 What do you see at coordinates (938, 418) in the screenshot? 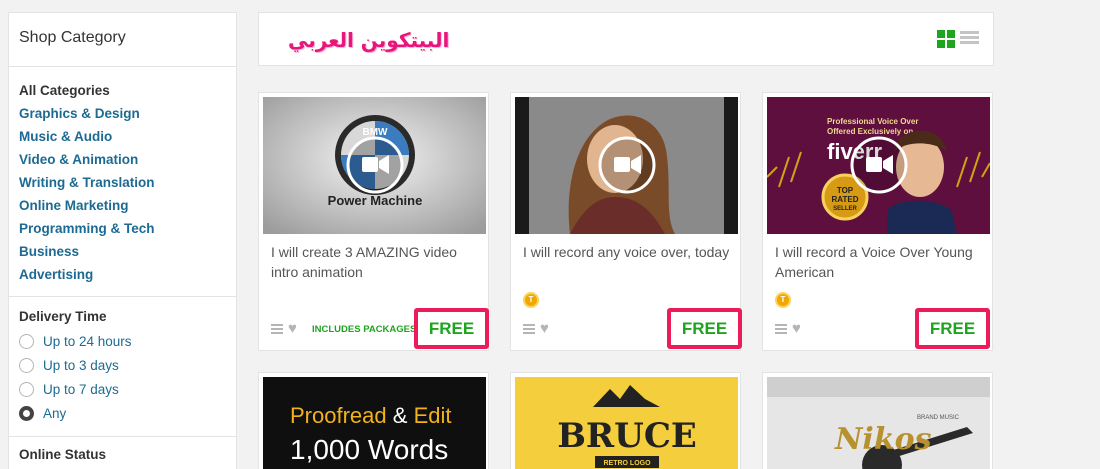
I see `brand-music-text: BRAND MUSIC` at bounding box center [938, 418].